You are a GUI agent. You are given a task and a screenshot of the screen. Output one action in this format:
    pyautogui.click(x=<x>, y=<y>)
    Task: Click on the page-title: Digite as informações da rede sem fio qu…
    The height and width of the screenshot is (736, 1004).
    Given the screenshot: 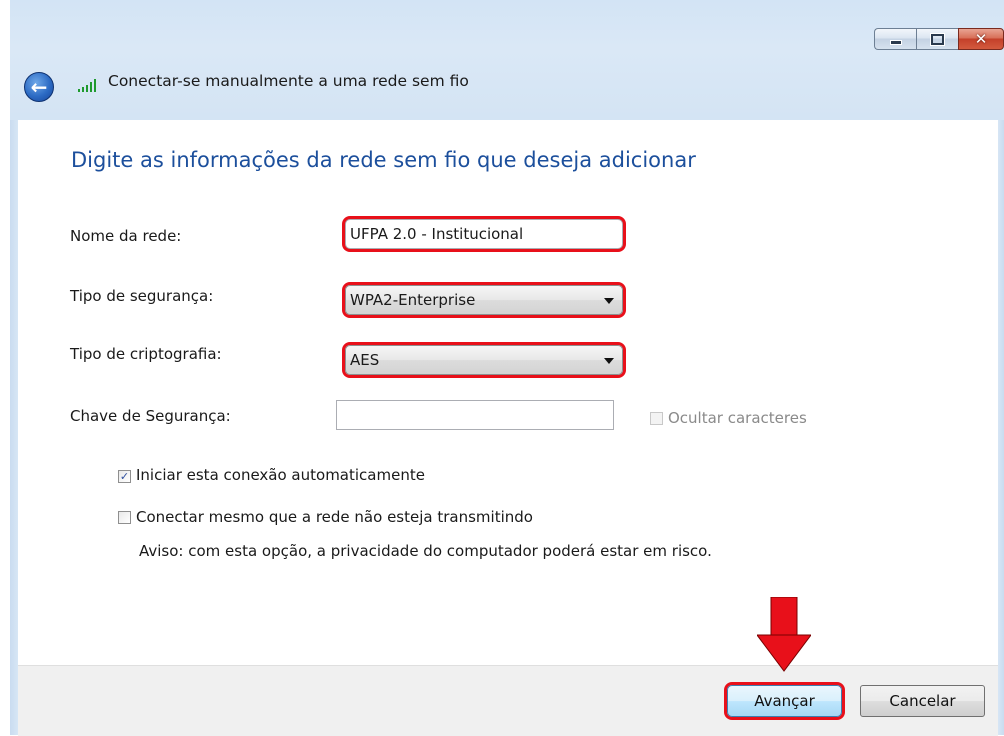 What is the action you would take?
    pyautogui.click(x=383, y=160)
    